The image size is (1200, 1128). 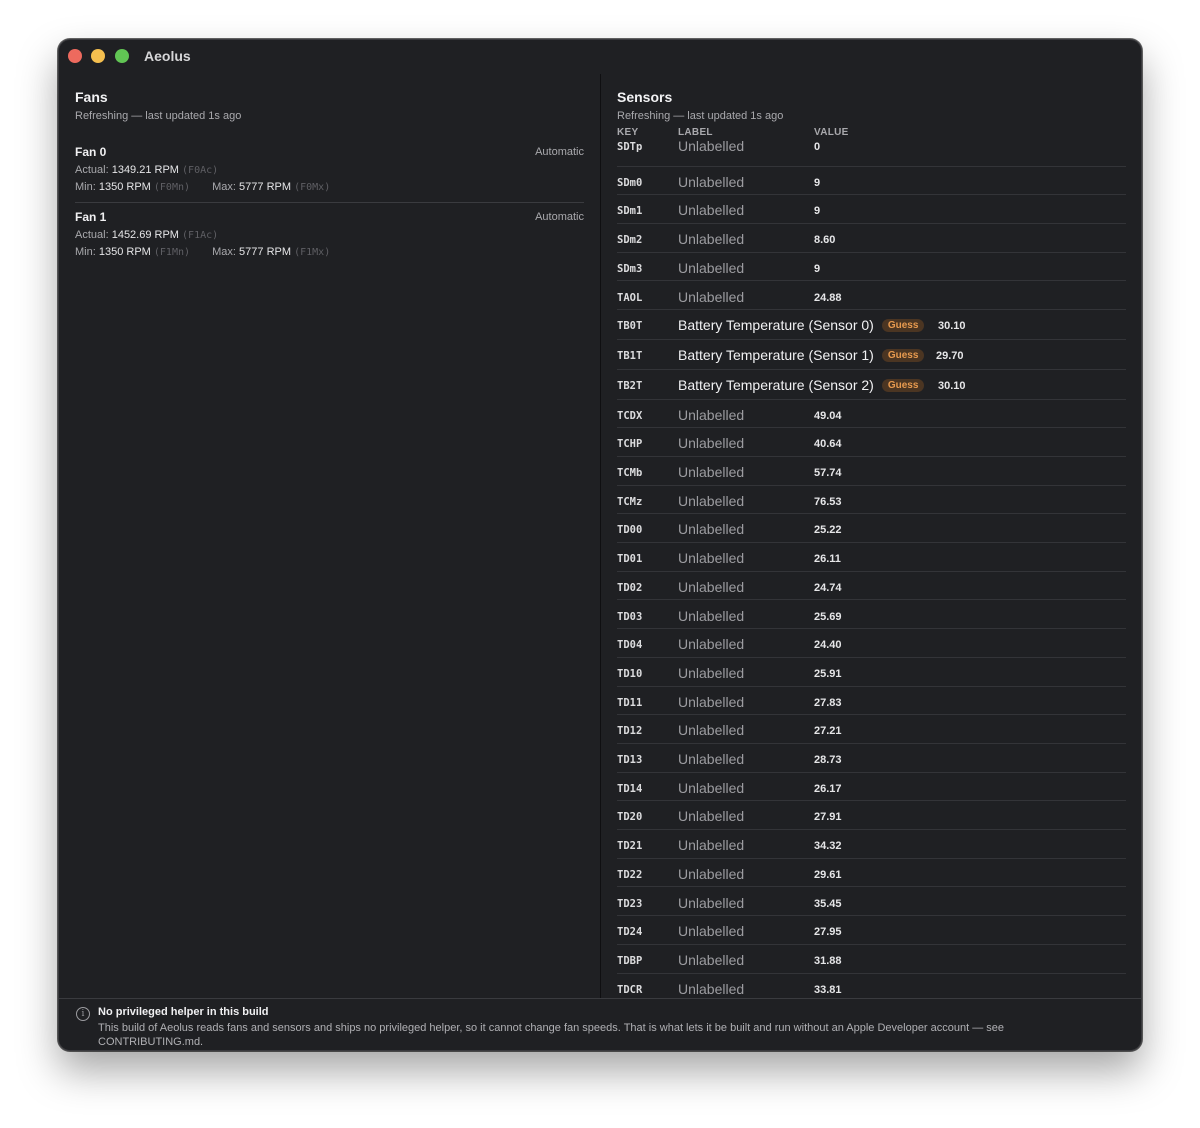 What do you see at coordinates (224, 252) in the screenshot?
I see `max-label: Max:` at bounding box center [224, 252].